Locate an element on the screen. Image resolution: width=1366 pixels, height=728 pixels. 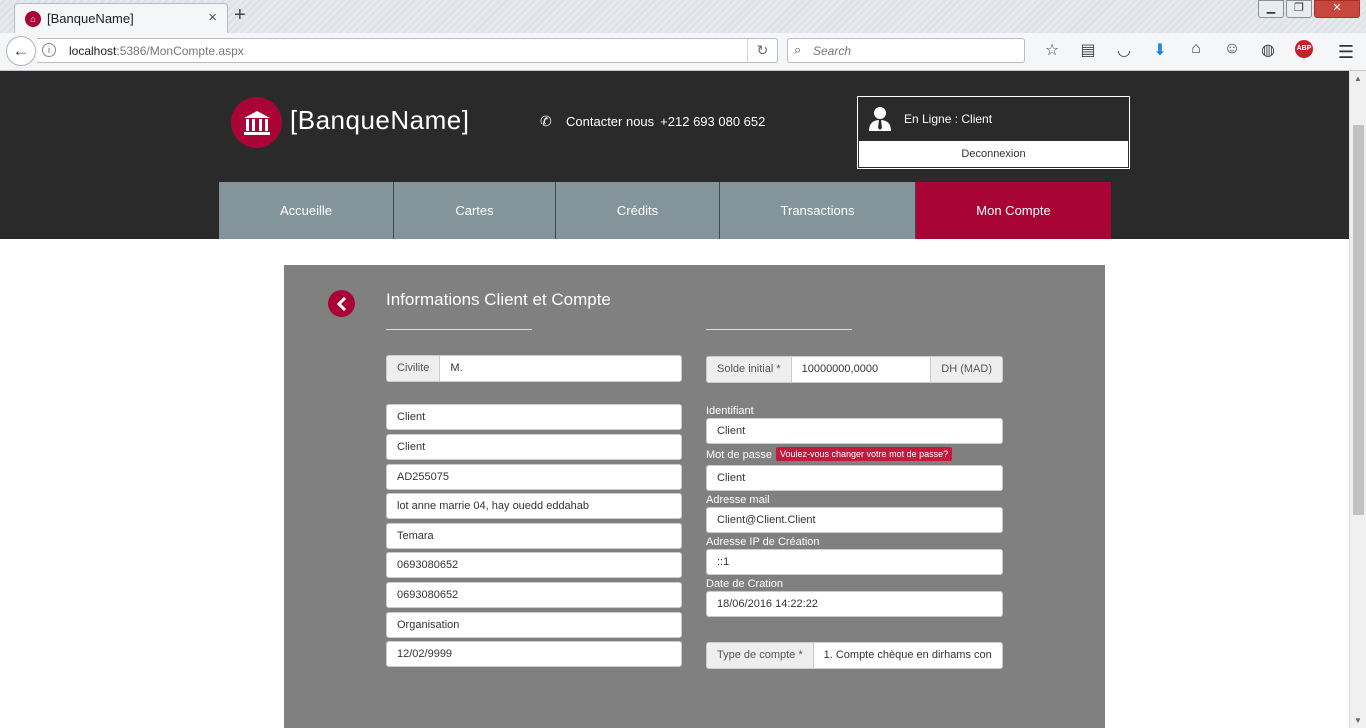
reading-list-icon: ▤ is located at coordinates (1088, 50).